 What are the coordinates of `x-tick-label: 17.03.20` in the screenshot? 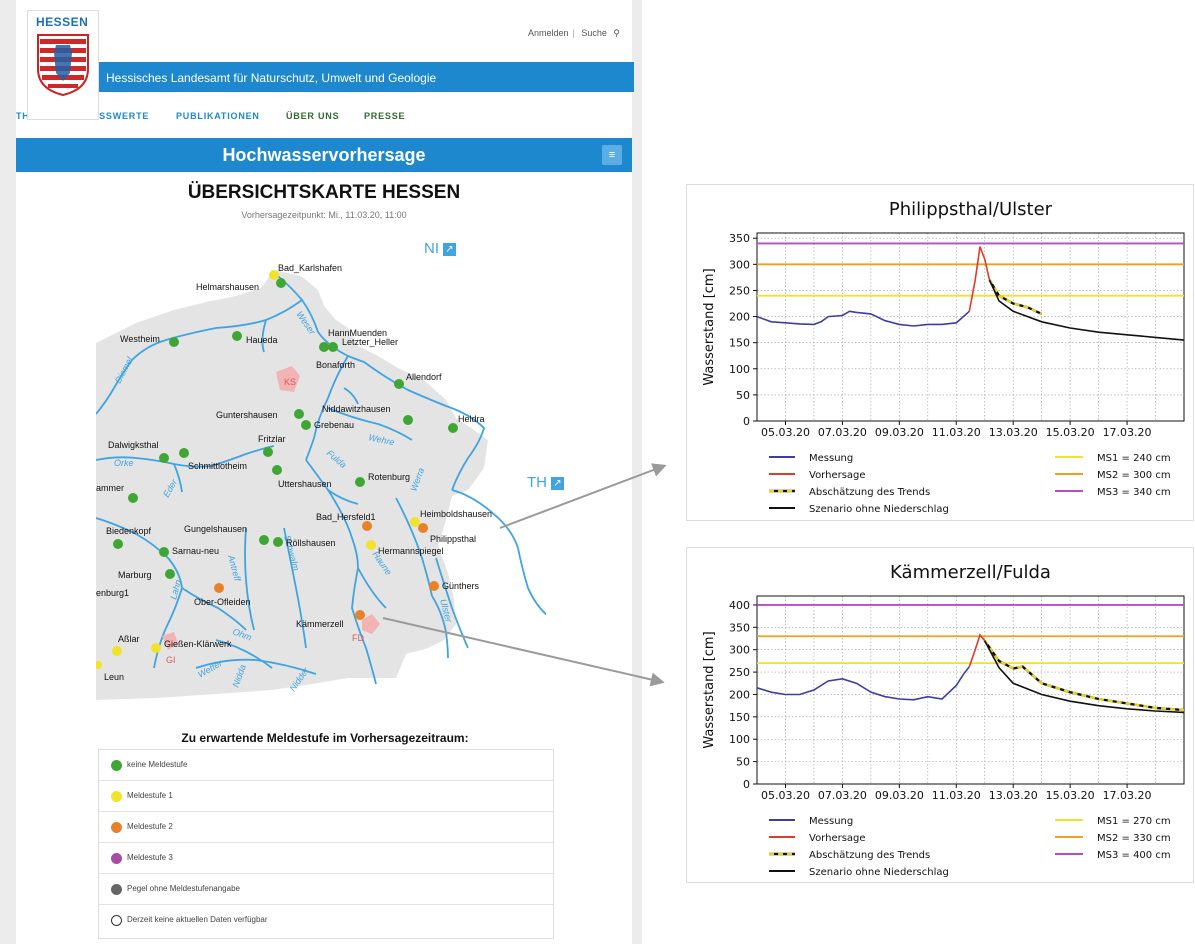 It's located at (1127, 432).